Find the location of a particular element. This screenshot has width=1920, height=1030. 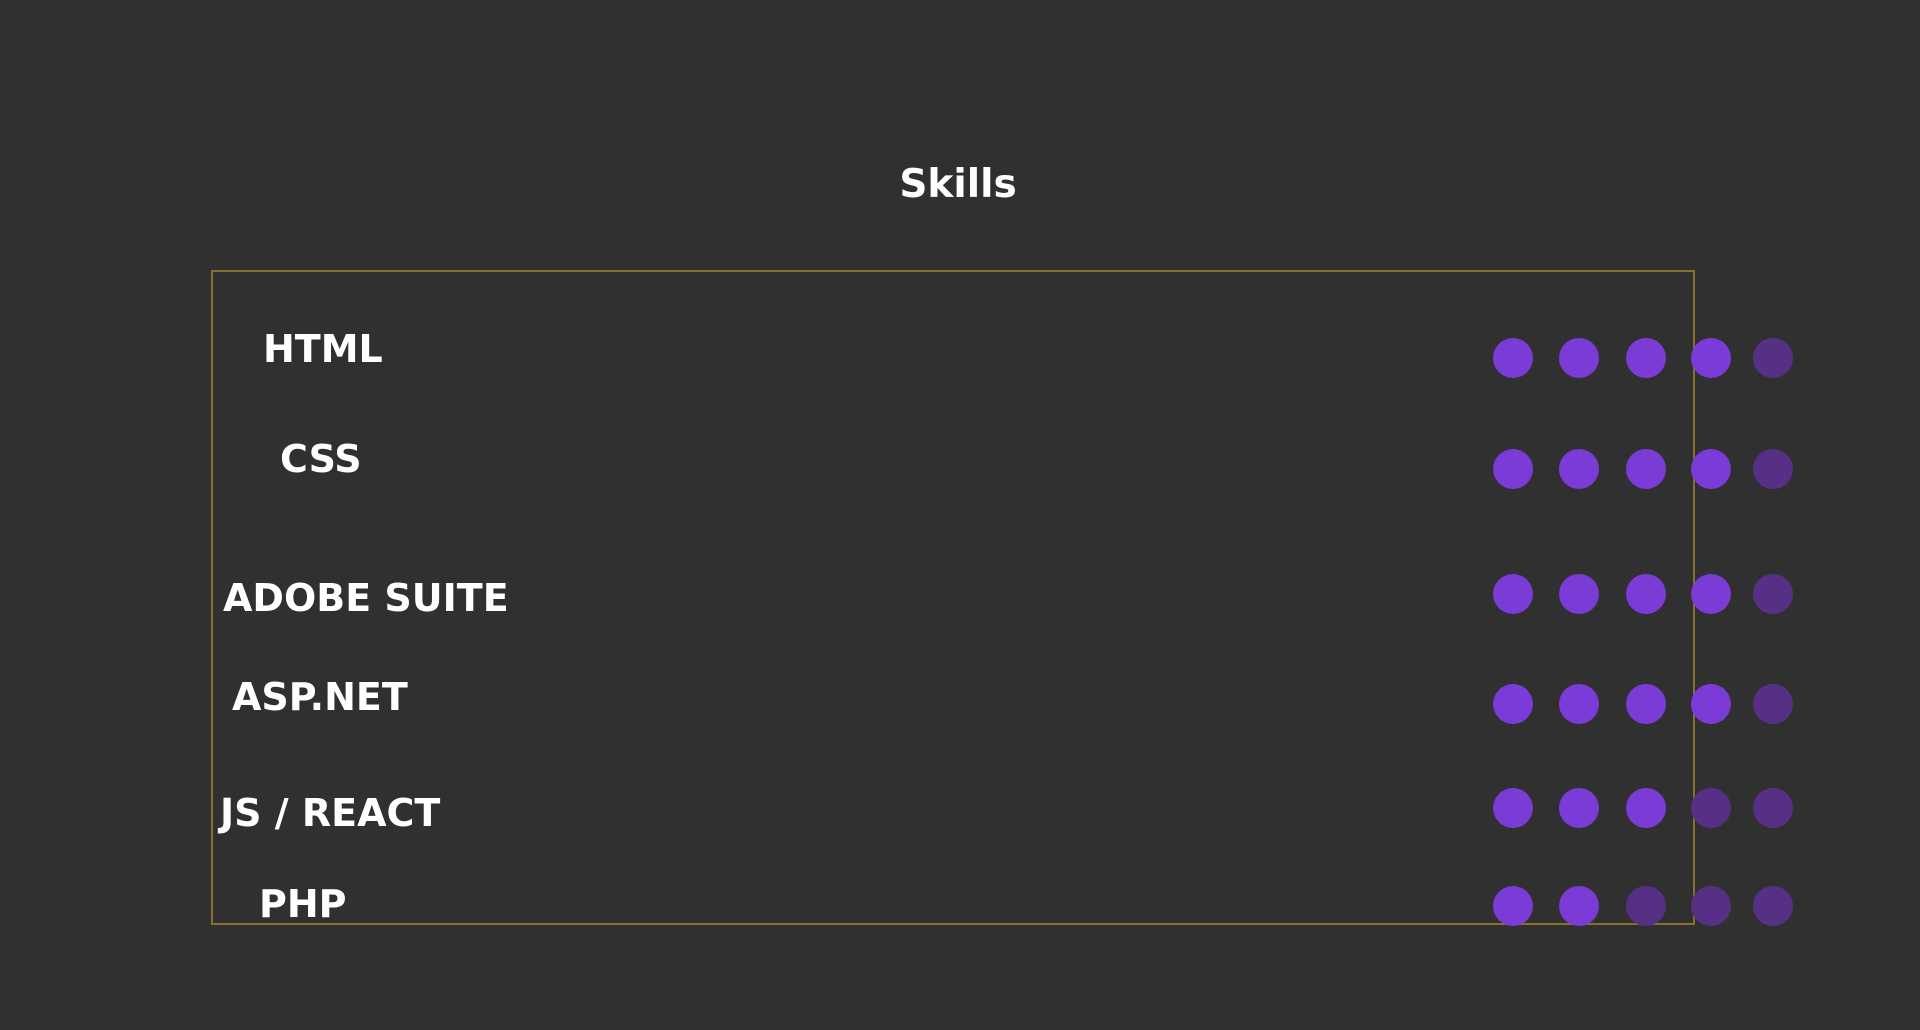

skill-rating-html is located at coordinates (1643, 358).